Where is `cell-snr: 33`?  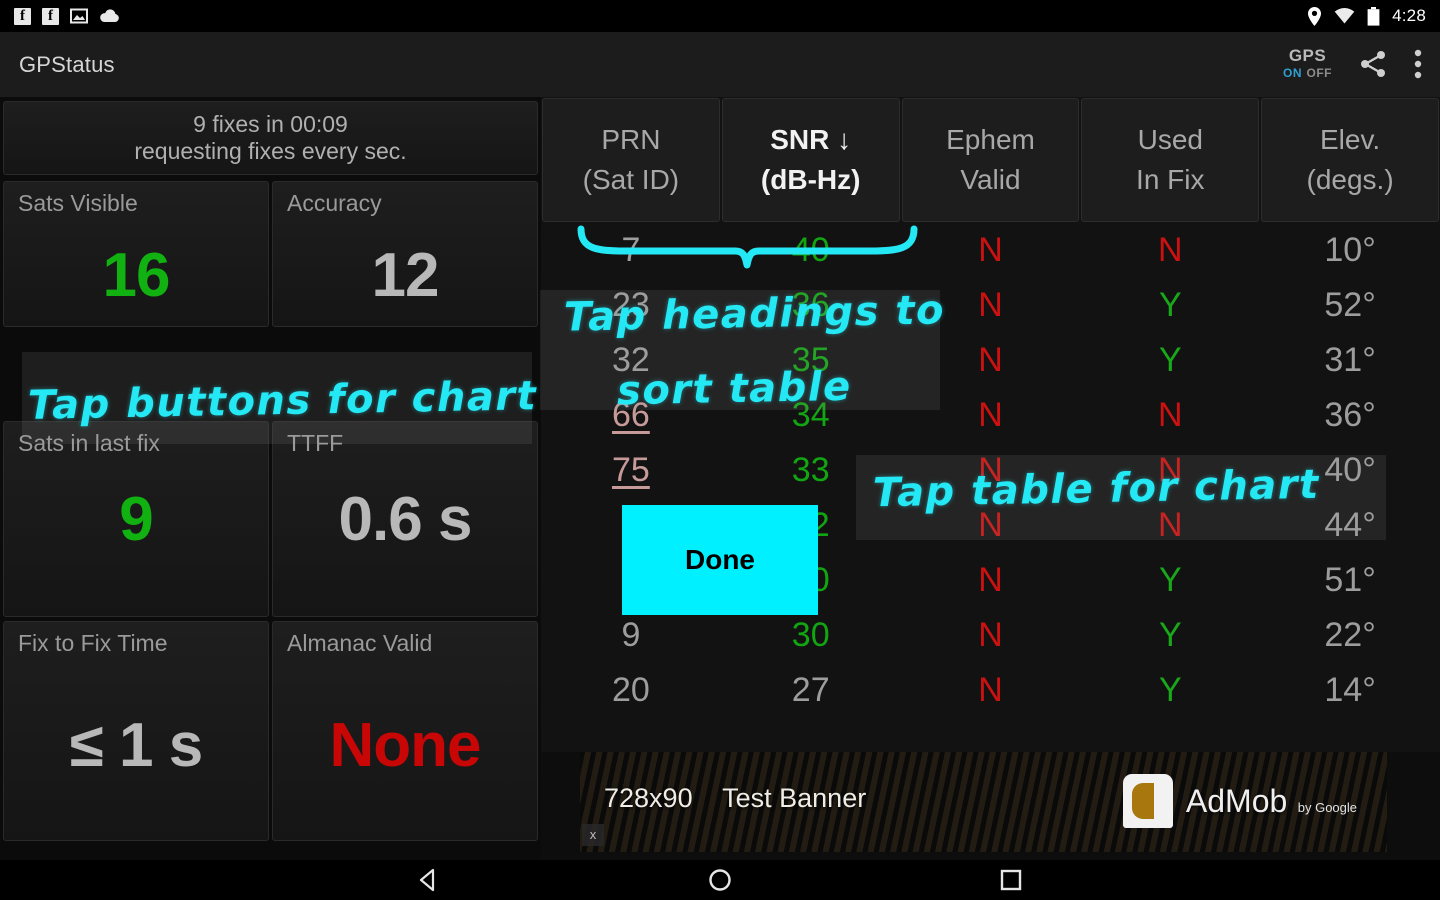
cell-snr: 33 is located at coordinates (810, 470).